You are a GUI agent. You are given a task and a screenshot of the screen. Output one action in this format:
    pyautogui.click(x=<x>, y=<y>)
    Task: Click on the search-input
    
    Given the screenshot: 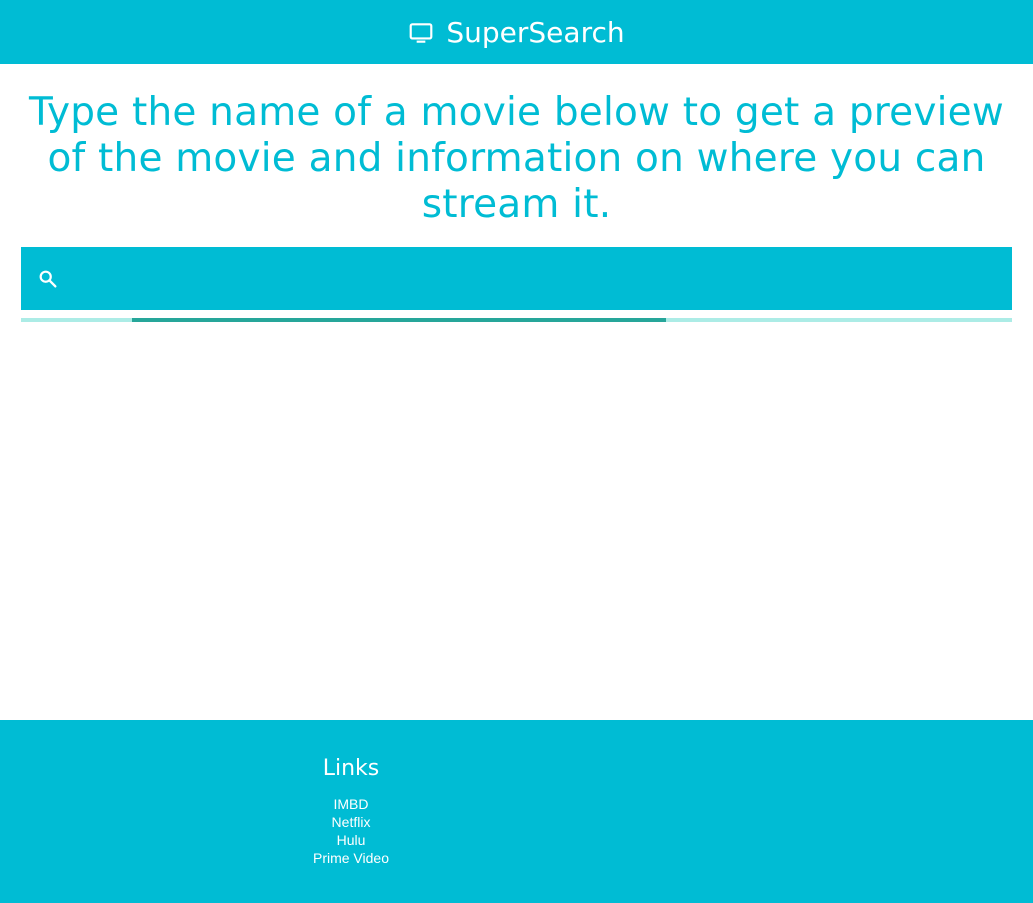 What is the action you would take?
    pyautogui.click(x=538, y=278)
    